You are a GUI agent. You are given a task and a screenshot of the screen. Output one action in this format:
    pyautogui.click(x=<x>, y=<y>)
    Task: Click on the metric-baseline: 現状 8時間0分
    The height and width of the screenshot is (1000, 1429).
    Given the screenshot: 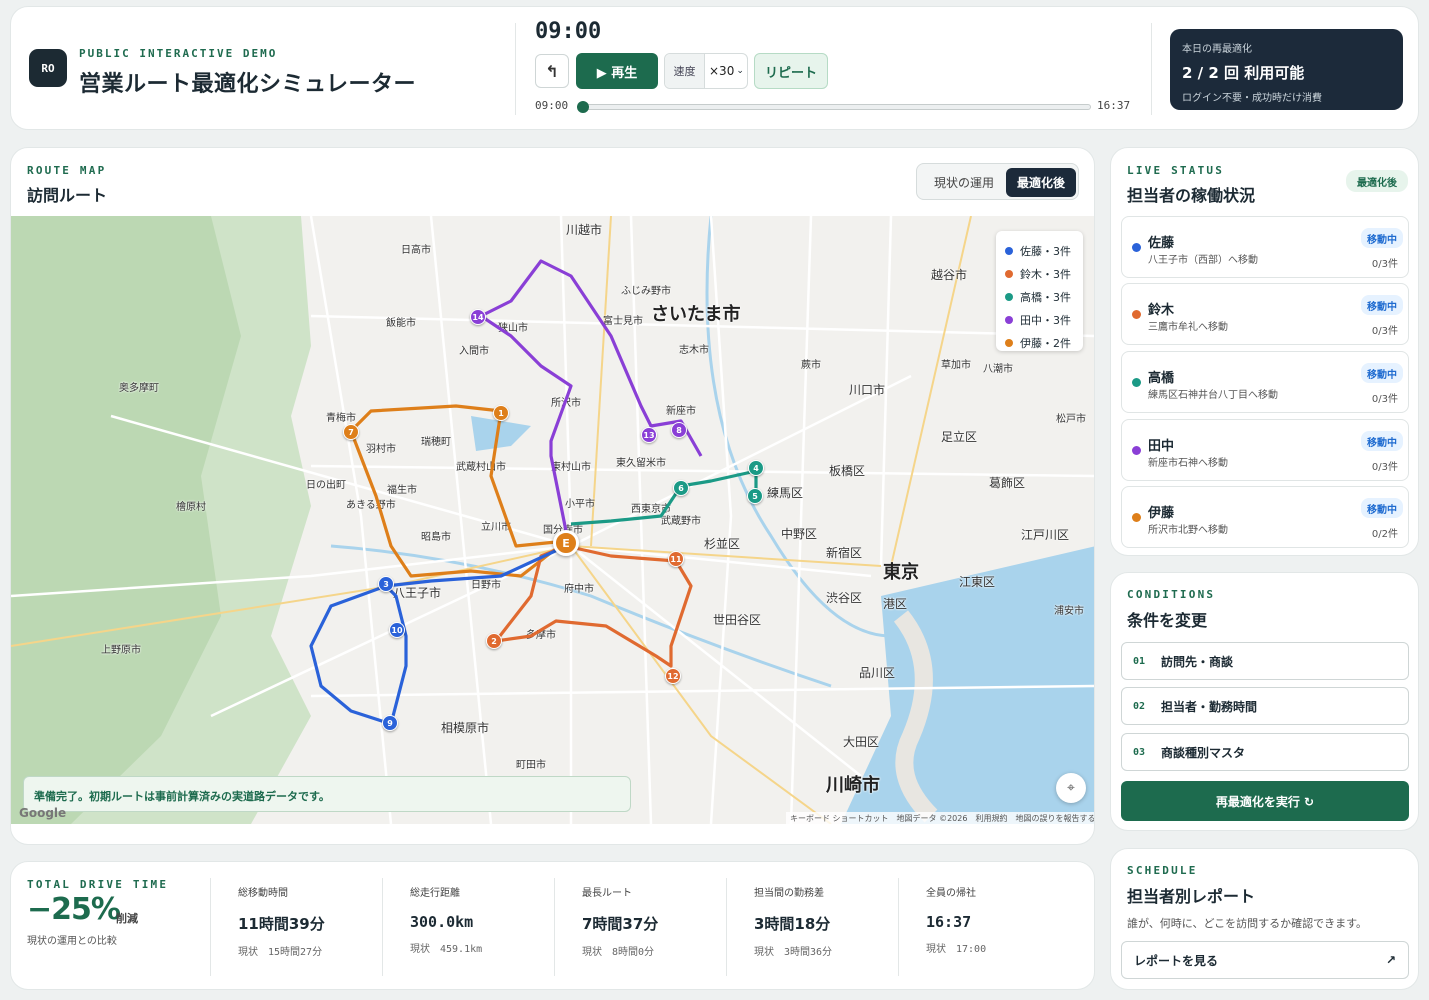 What is the action you would take?
    pyautogui.click(x=618, y=952)
    